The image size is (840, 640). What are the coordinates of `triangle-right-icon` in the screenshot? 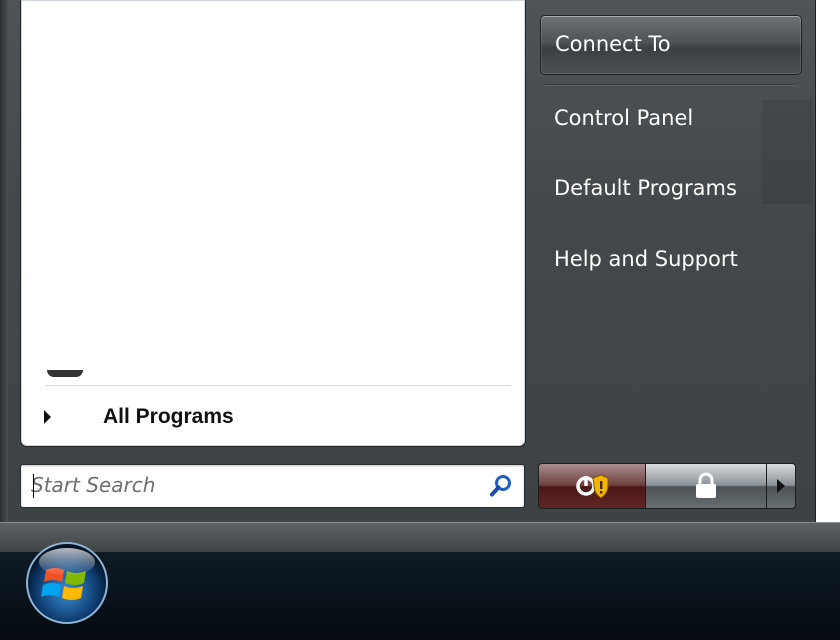 It's located at (47, 417).